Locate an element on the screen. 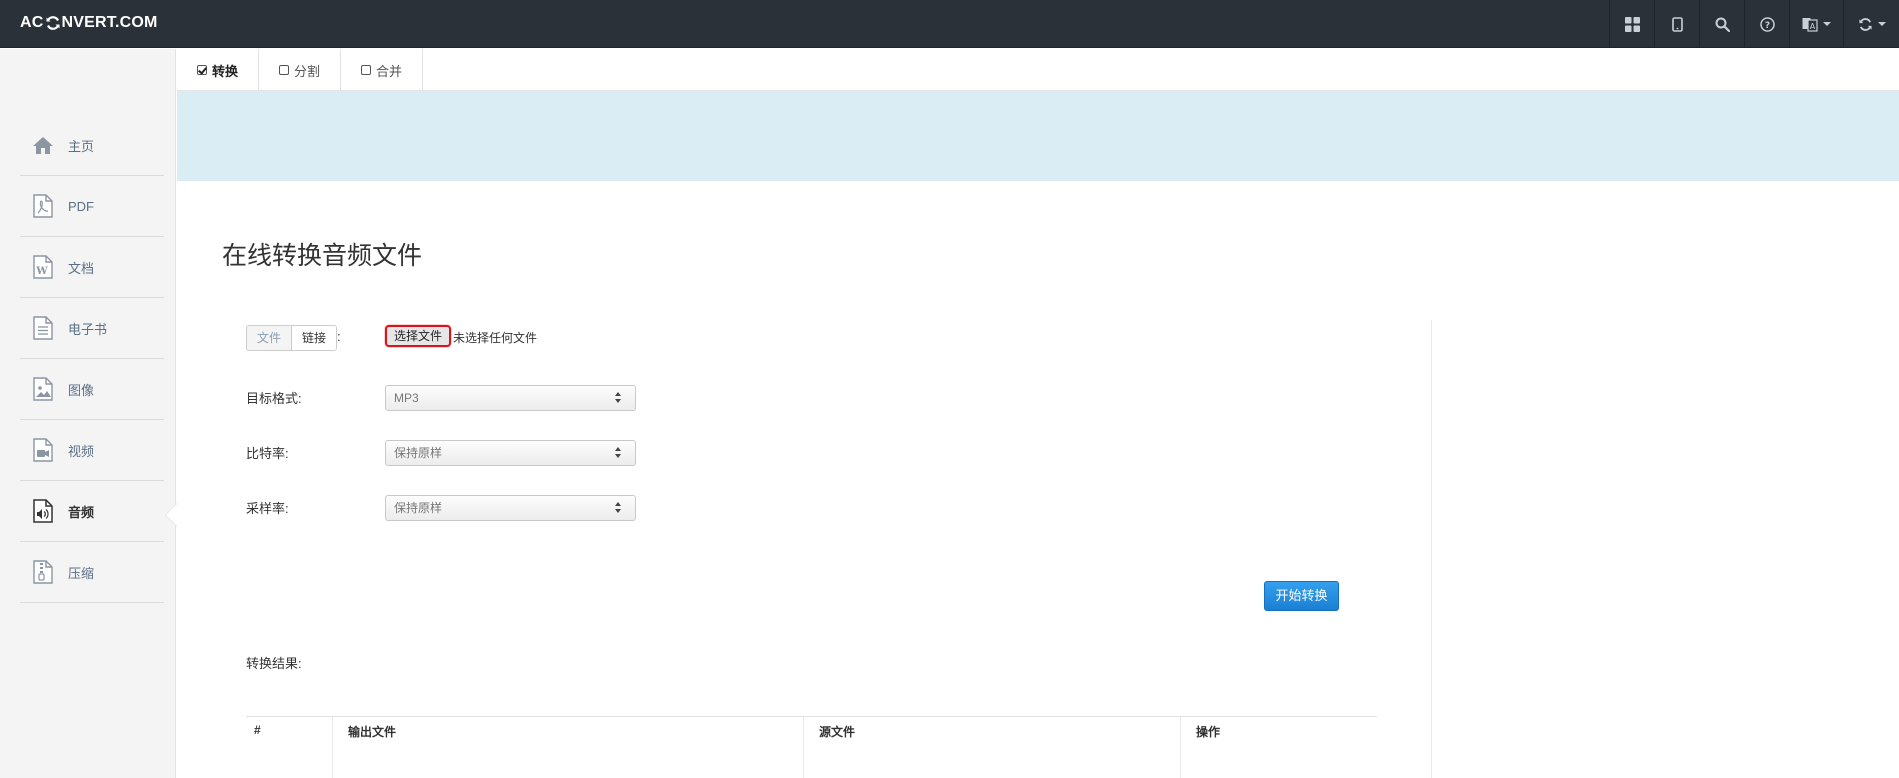 Image resolution: width=1899 pixels, height=778 pixels. refresh-caret-icon is located at coordinates (1881, 24).